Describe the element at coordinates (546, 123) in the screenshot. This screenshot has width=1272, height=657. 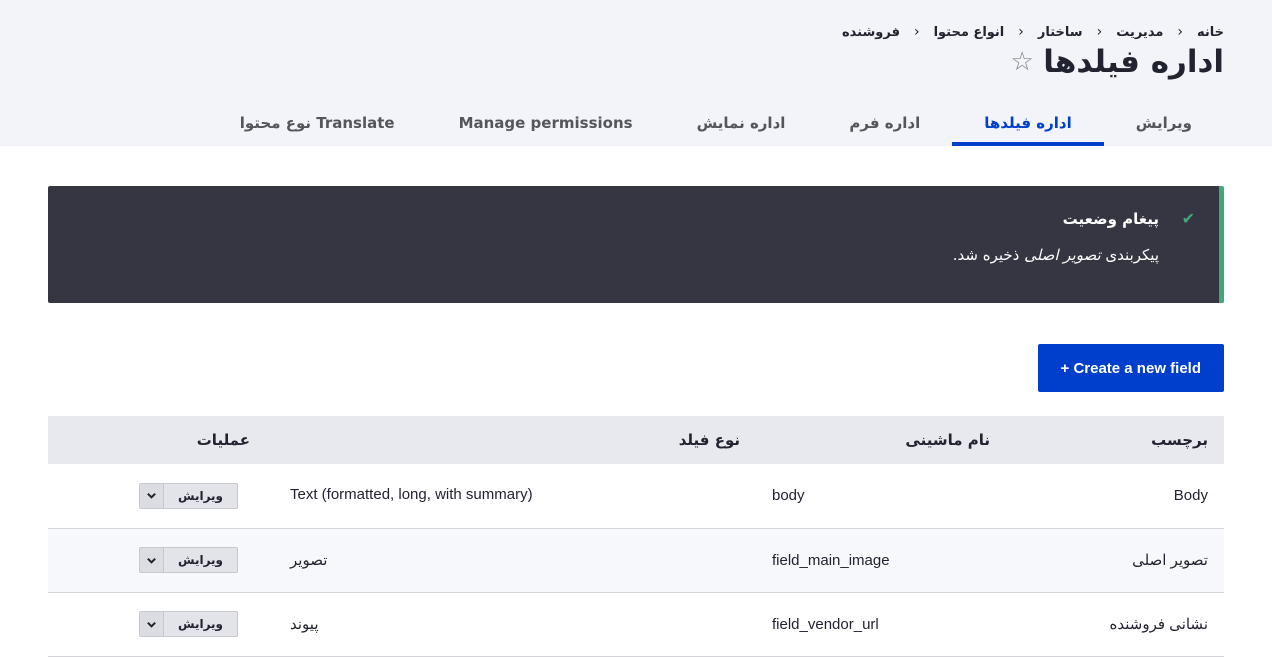
I see `tab-manage-permissions: Manage permissions` at that location.